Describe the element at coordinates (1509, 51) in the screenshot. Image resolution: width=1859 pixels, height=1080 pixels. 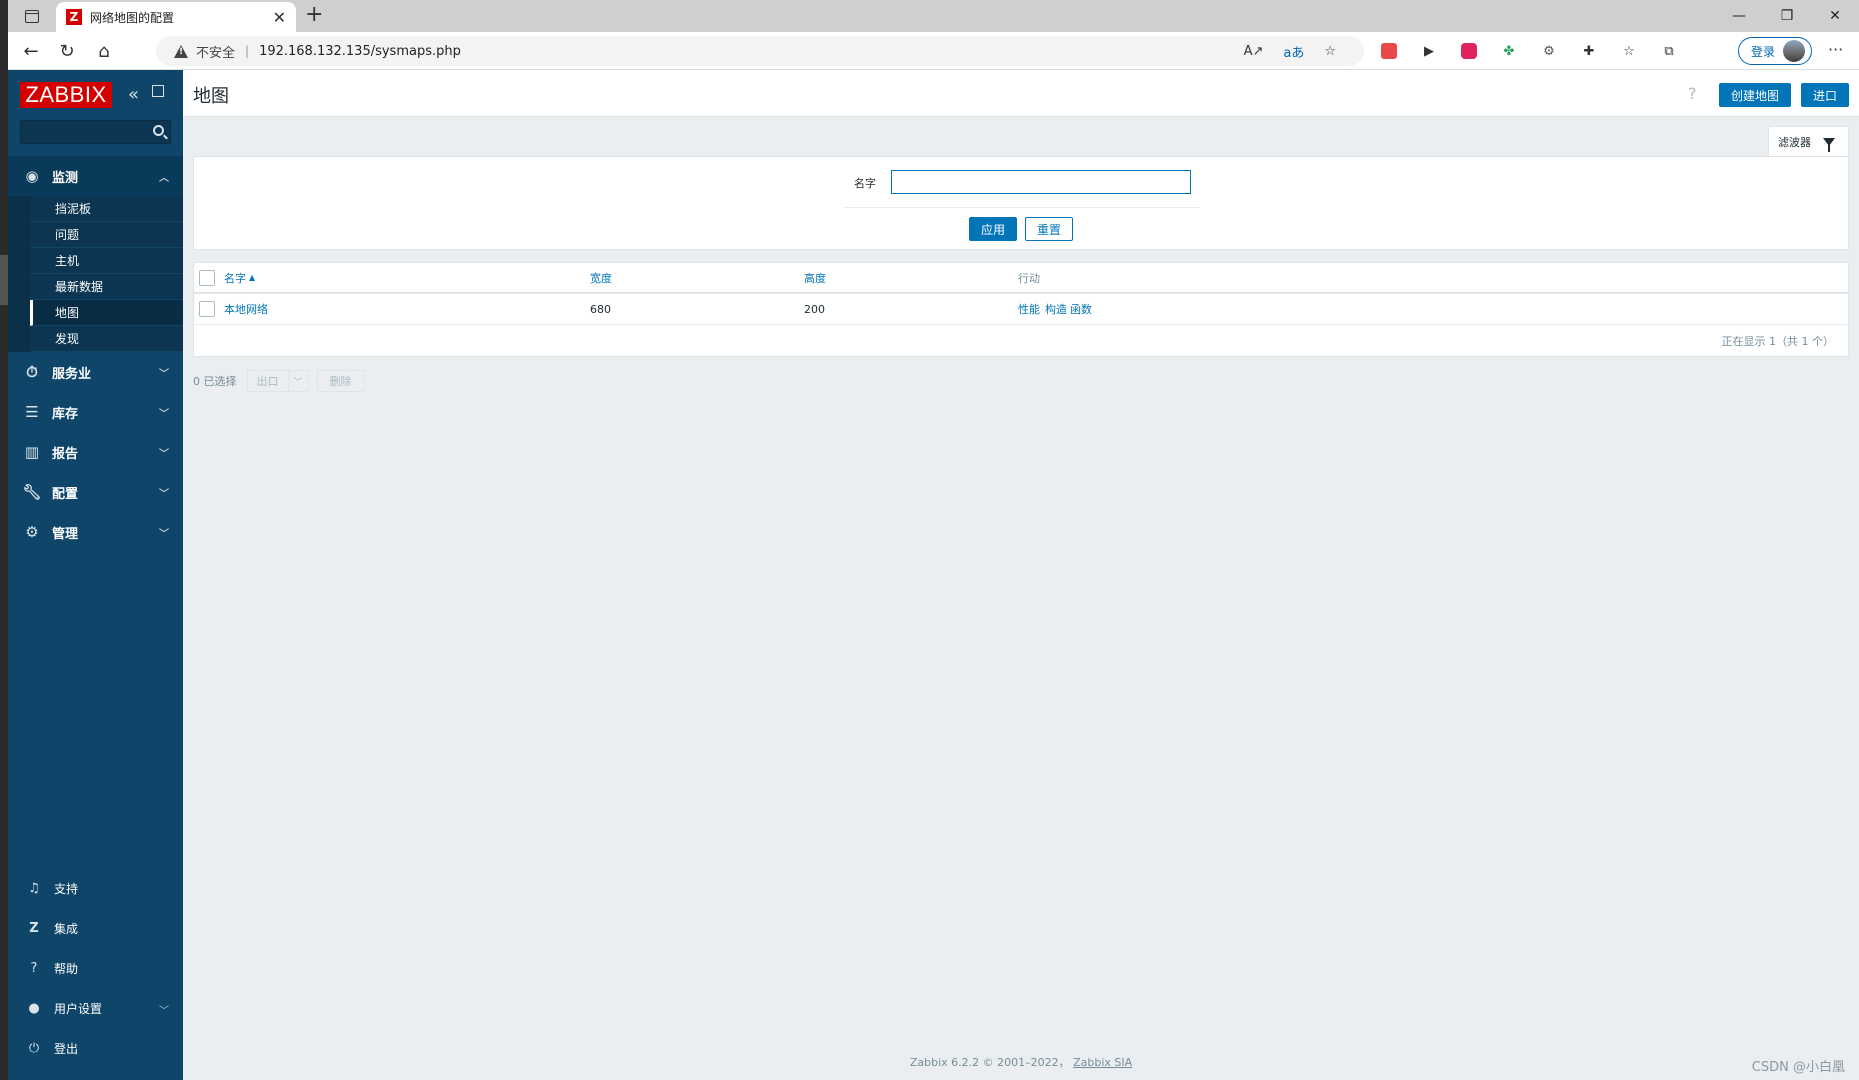
I see `extension-colorful-icon: ✤` at that location.